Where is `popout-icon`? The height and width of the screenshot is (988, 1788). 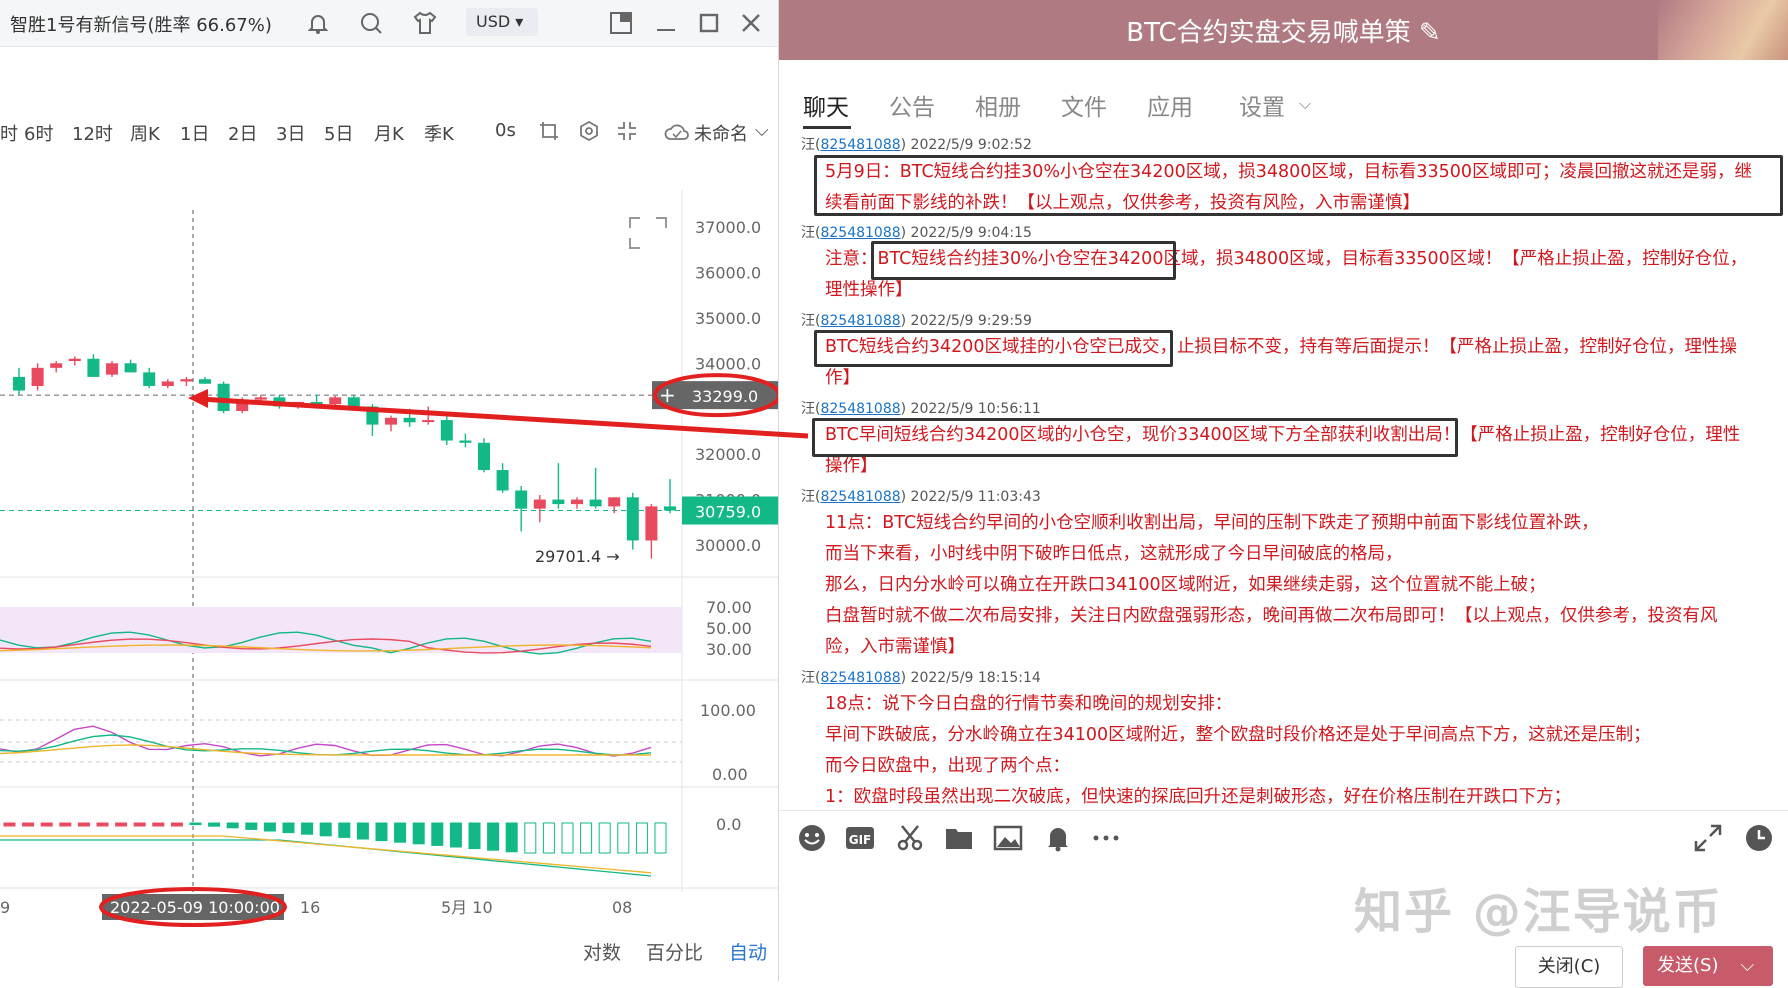 popout-icon is located at coordinates (621, 23).